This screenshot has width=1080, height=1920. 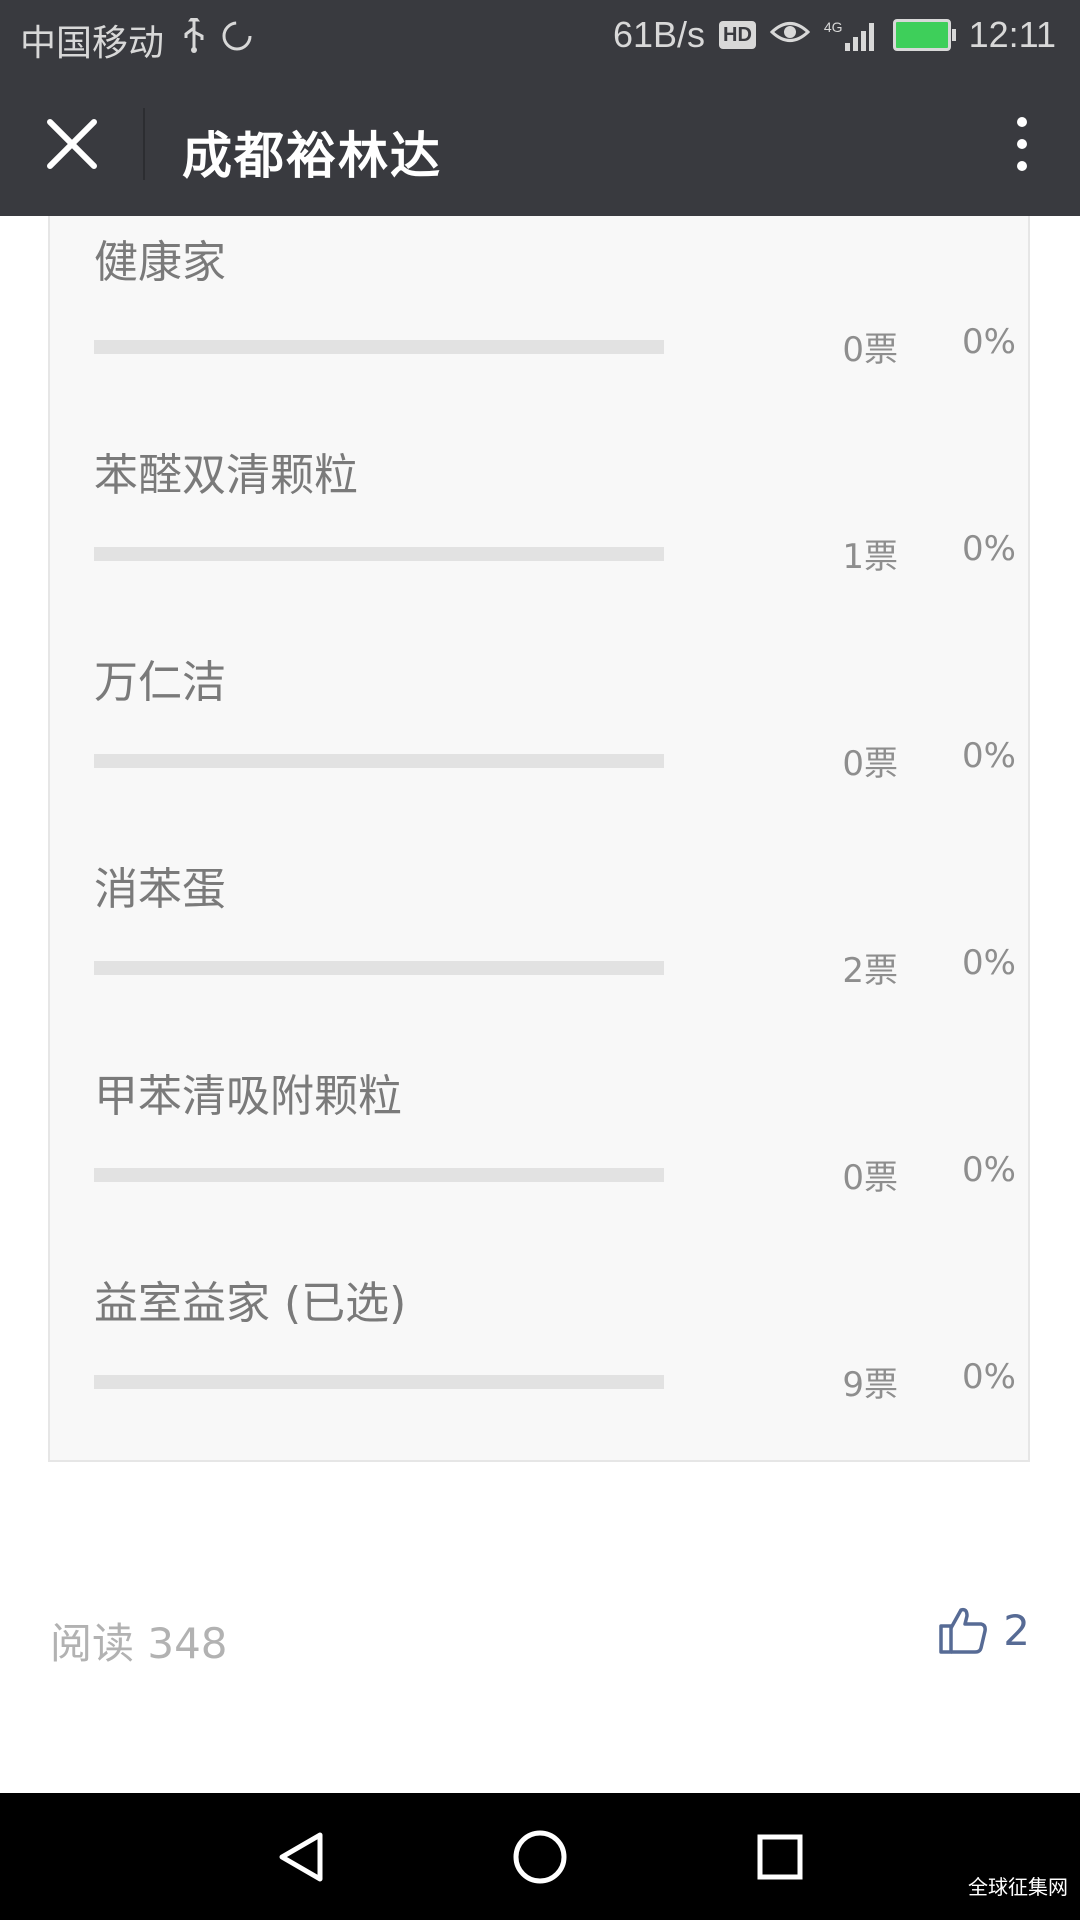 I want to click on poll-option-name: 万仁洁, so click(x=160, y=682).